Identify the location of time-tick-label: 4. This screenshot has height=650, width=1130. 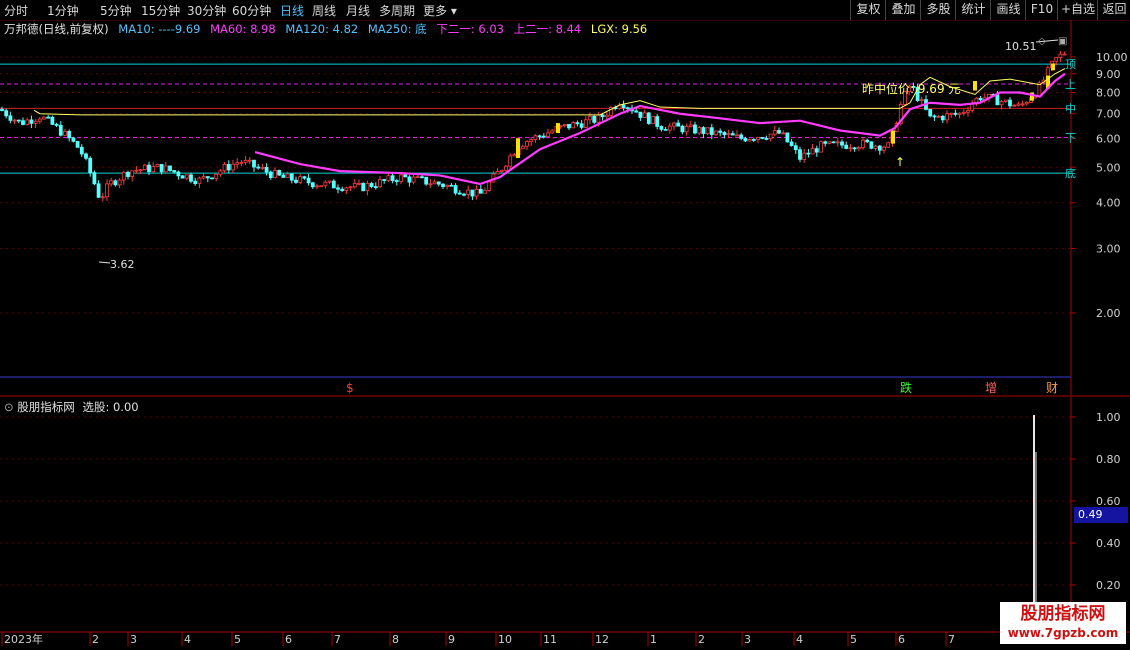
(799, 639).